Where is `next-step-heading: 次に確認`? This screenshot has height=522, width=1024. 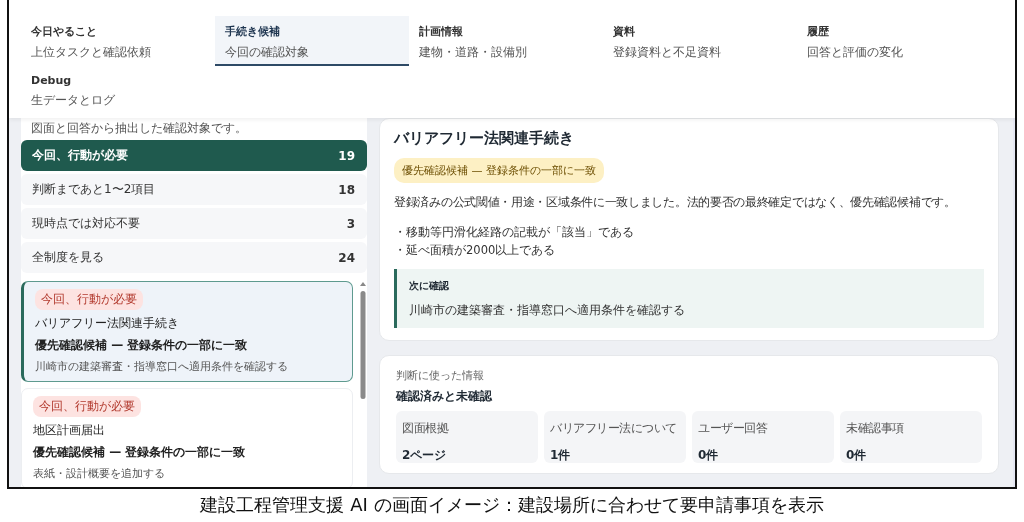 next-step-heading: 次に確認 is located at coordinates (429, 286).